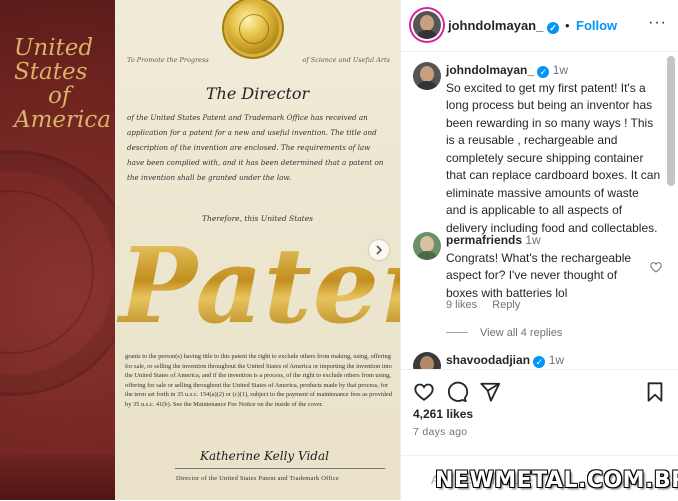 This screenshot has height=501, width=678. What do you see at coordinates (556, 480) in the screenshot?
I see `watermark: NEWMETAL.COM.BR` at bounding box center [556, 480].